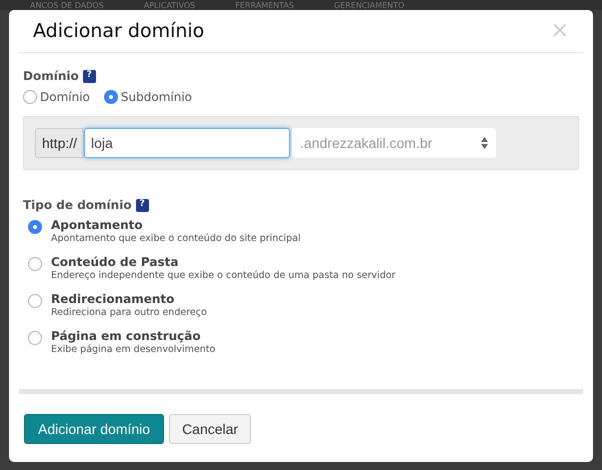 Image resolution: width=602 pixels, height=470 pixels. What do you see at coordinates (129, 313) in the screenshot?
I see `option-description: Redireciona para outro endereço` at bounding box center [129, 313].